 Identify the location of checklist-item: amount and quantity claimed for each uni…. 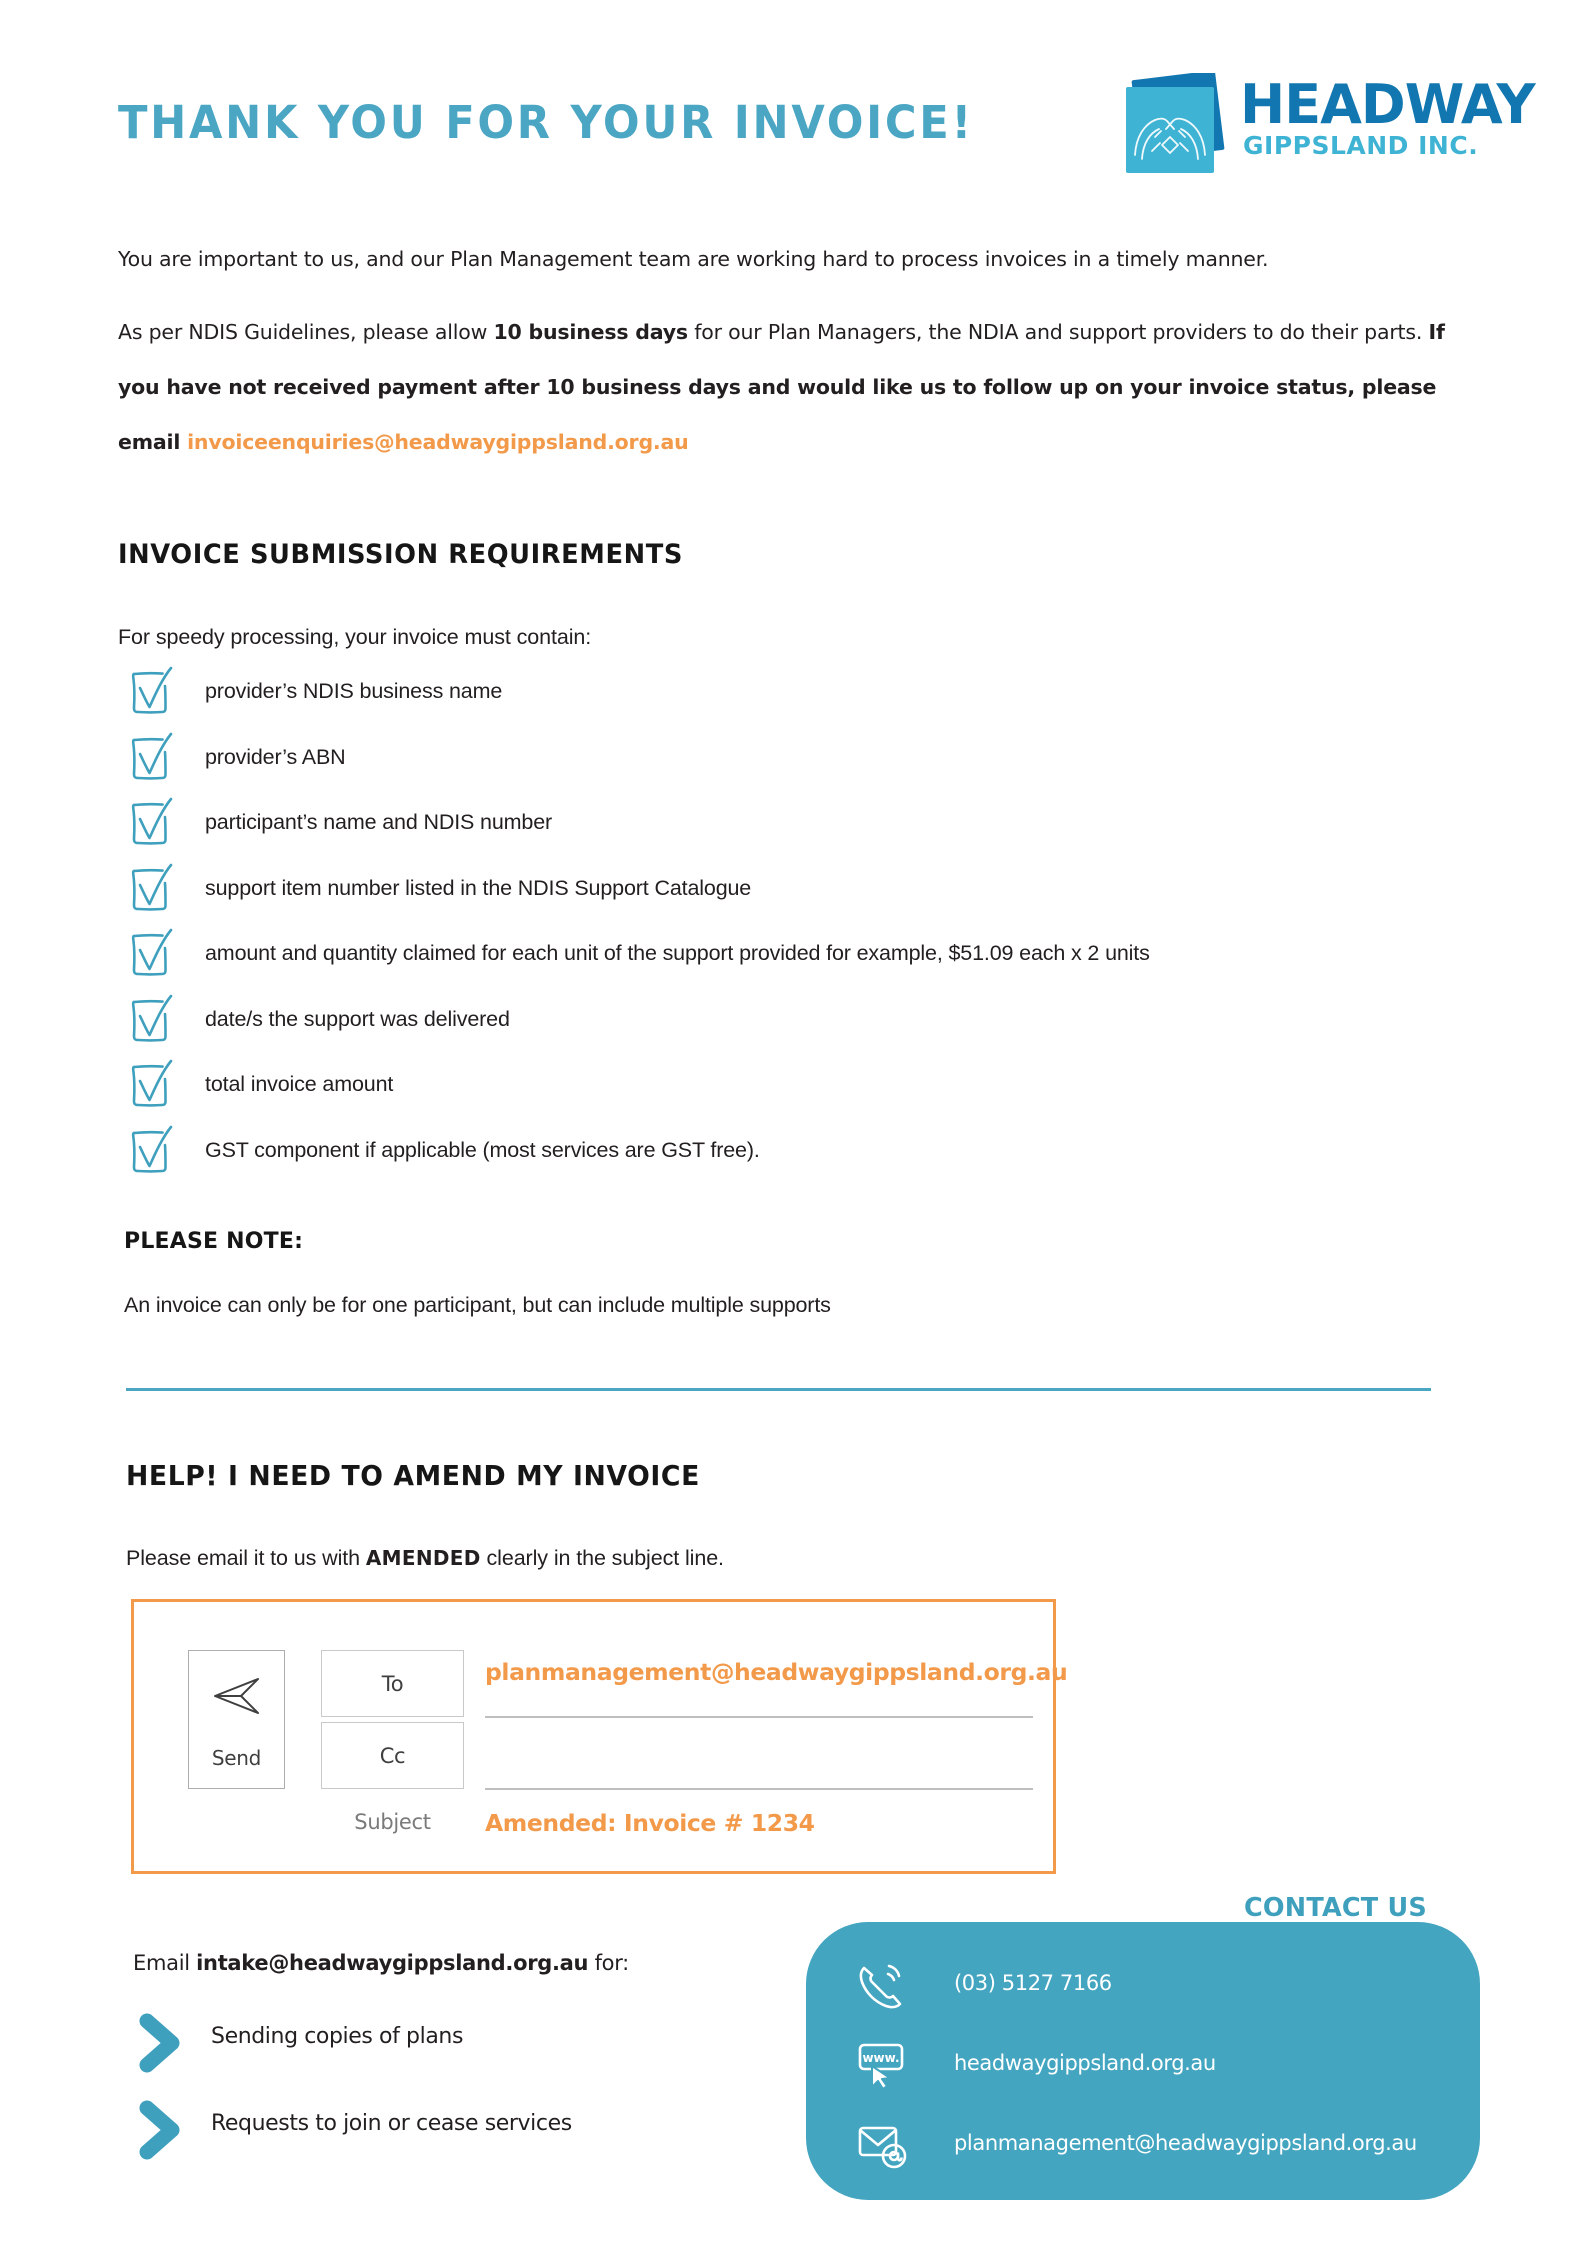
(793, 961).